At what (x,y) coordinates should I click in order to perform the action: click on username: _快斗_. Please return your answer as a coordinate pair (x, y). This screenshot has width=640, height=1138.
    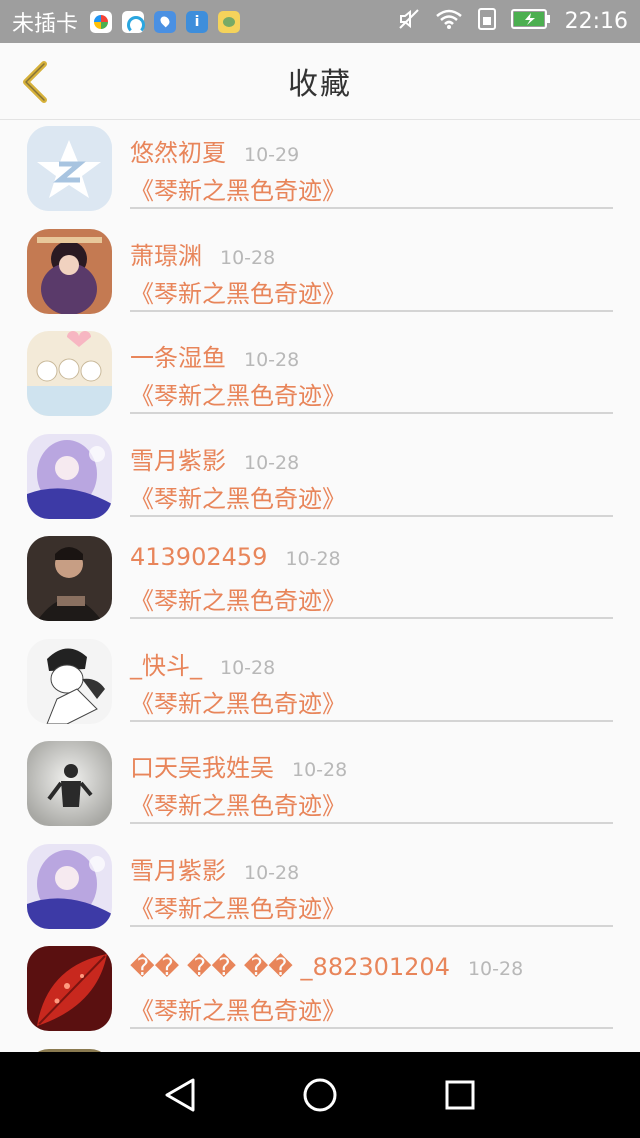
    Looking at the image, I should click on (166, 665).